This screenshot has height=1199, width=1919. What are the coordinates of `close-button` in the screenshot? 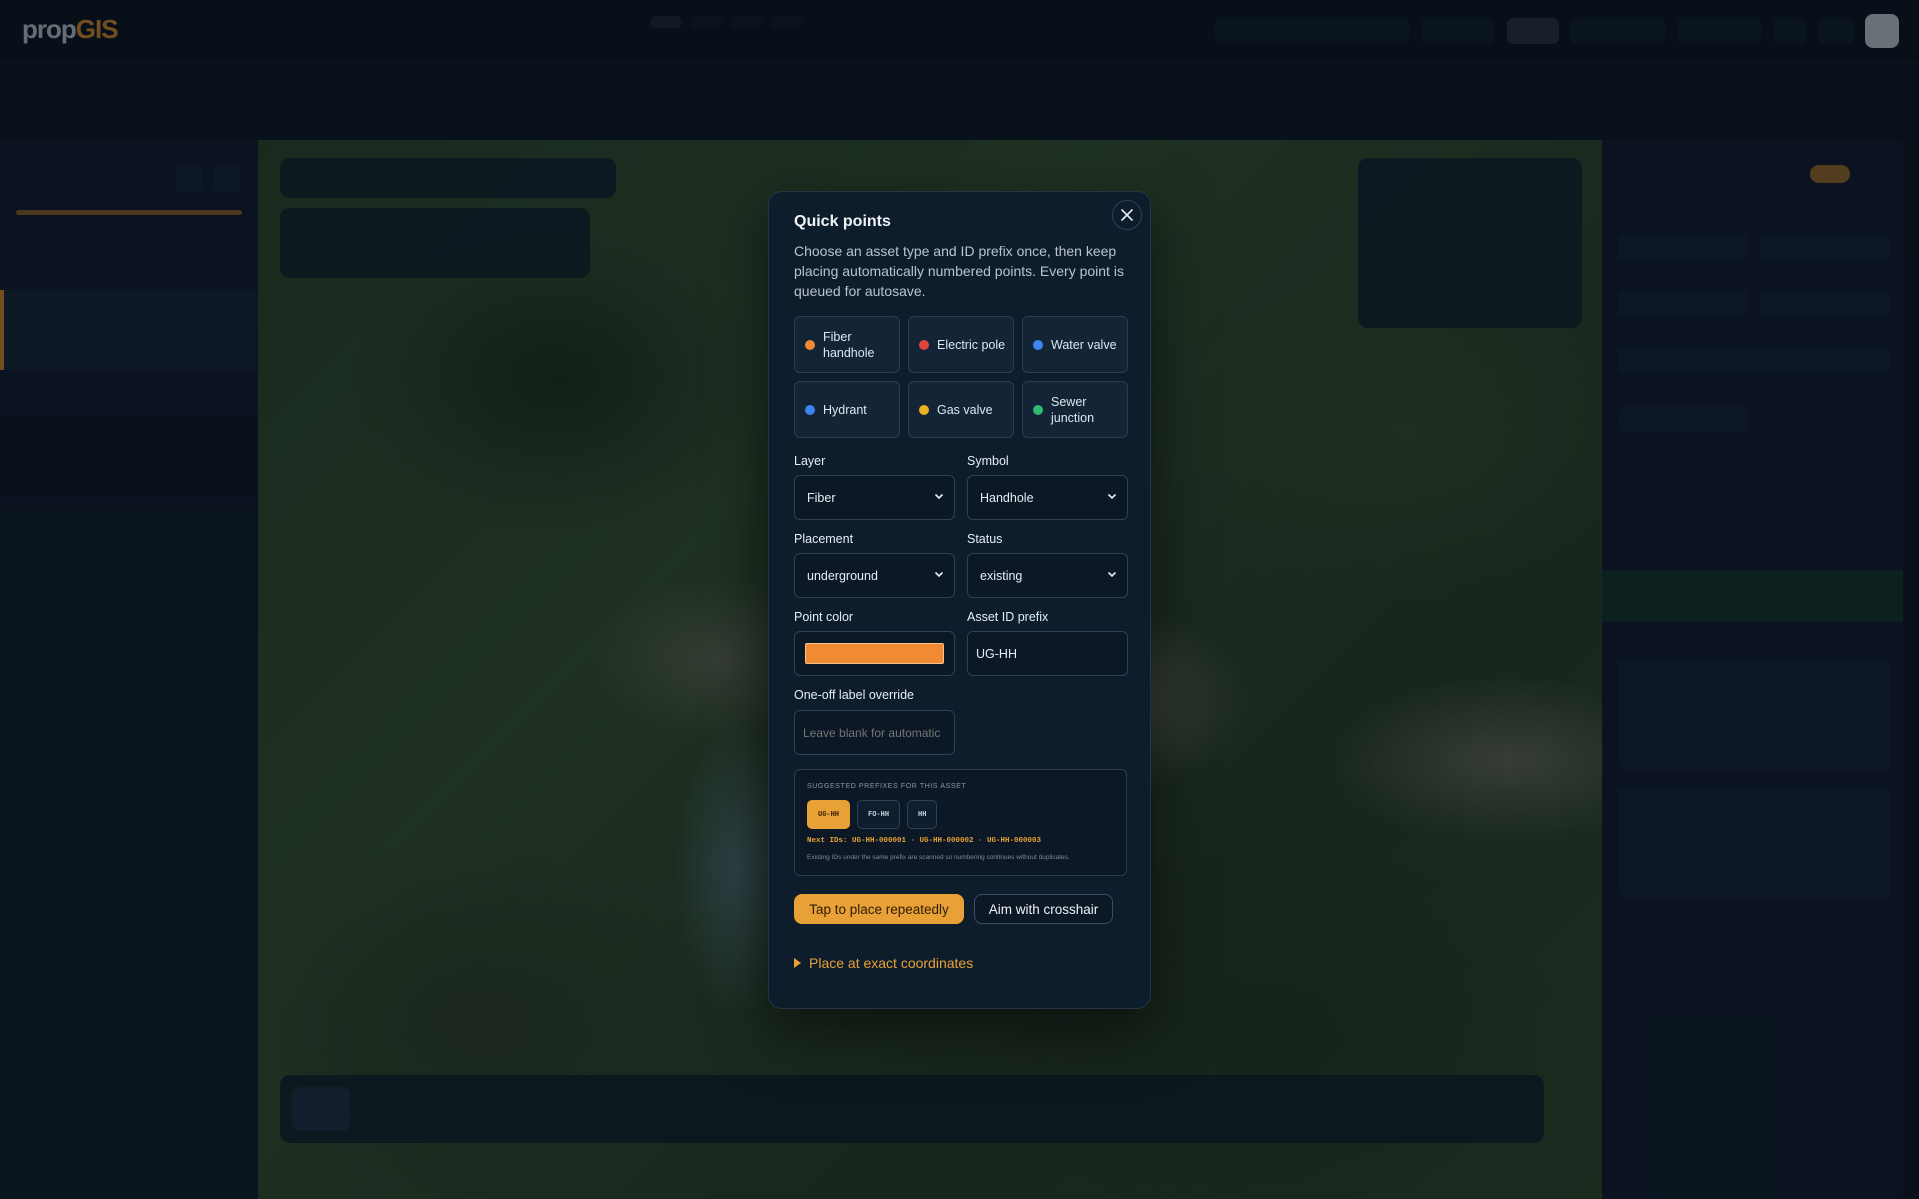 It's located at (1127, 215).